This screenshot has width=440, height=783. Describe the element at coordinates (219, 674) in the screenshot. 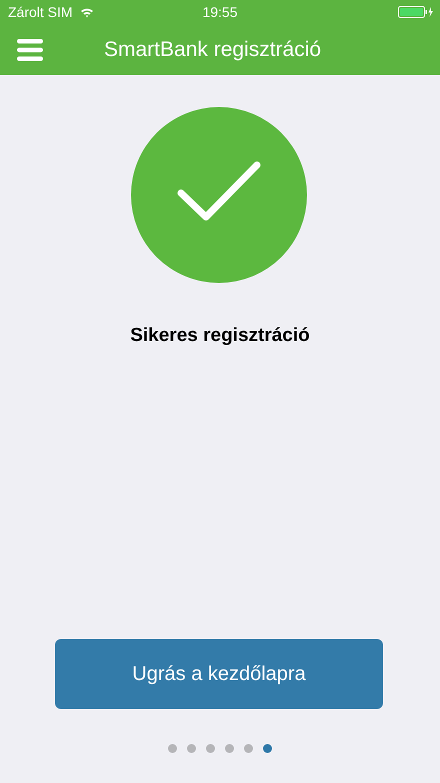

I see `home-button: Ugrás a kezdőlapra` at that location.